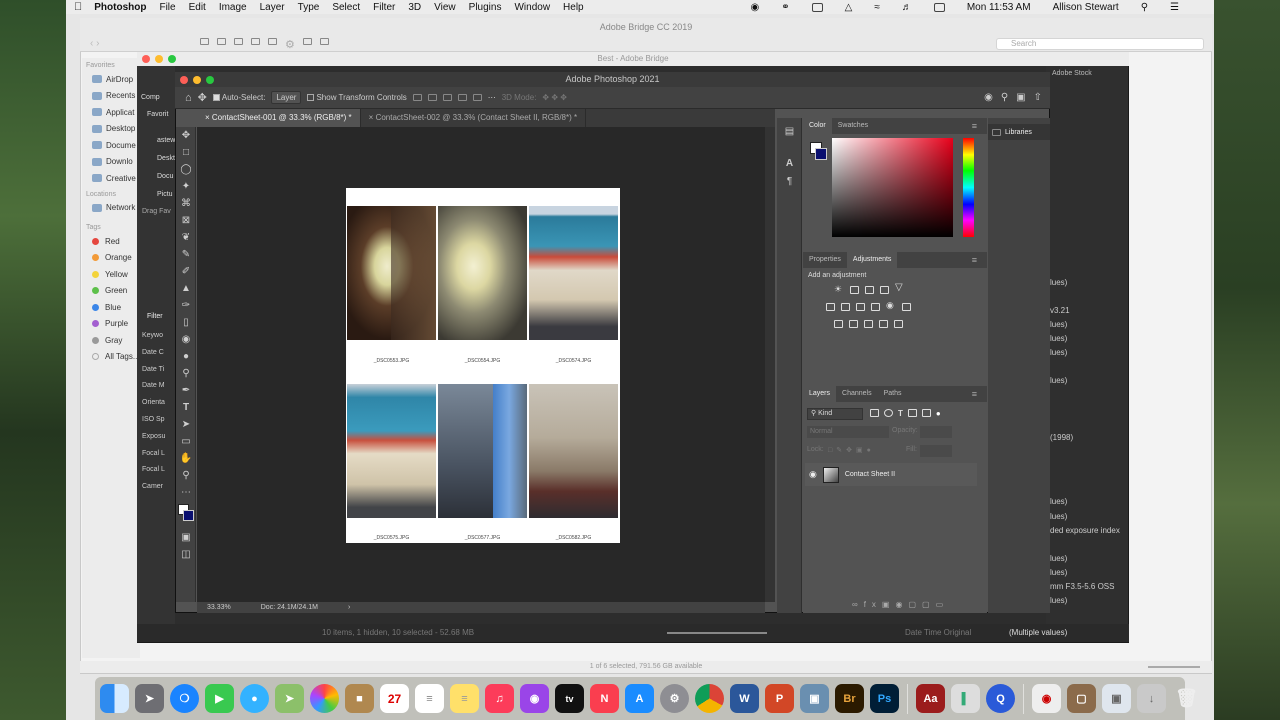 This screenshot has width=1280, height=720. Describe the element at coordinates (447, 97) in the screenshot. I see `align-right-icon` at that location.